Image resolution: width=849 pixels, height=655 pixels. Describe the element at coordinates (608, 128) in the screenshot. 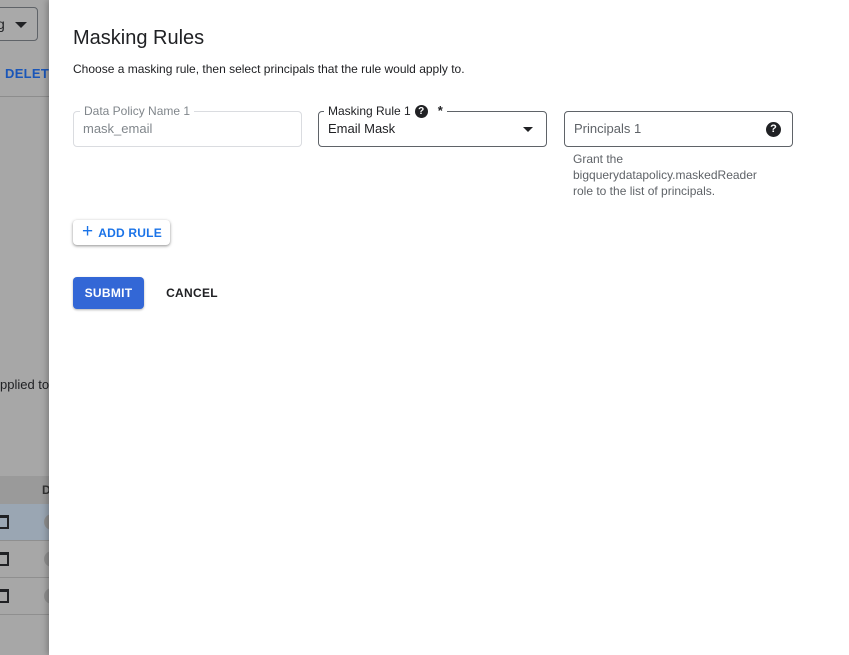

I see `principals-placeholder: Principals 1` at that location.